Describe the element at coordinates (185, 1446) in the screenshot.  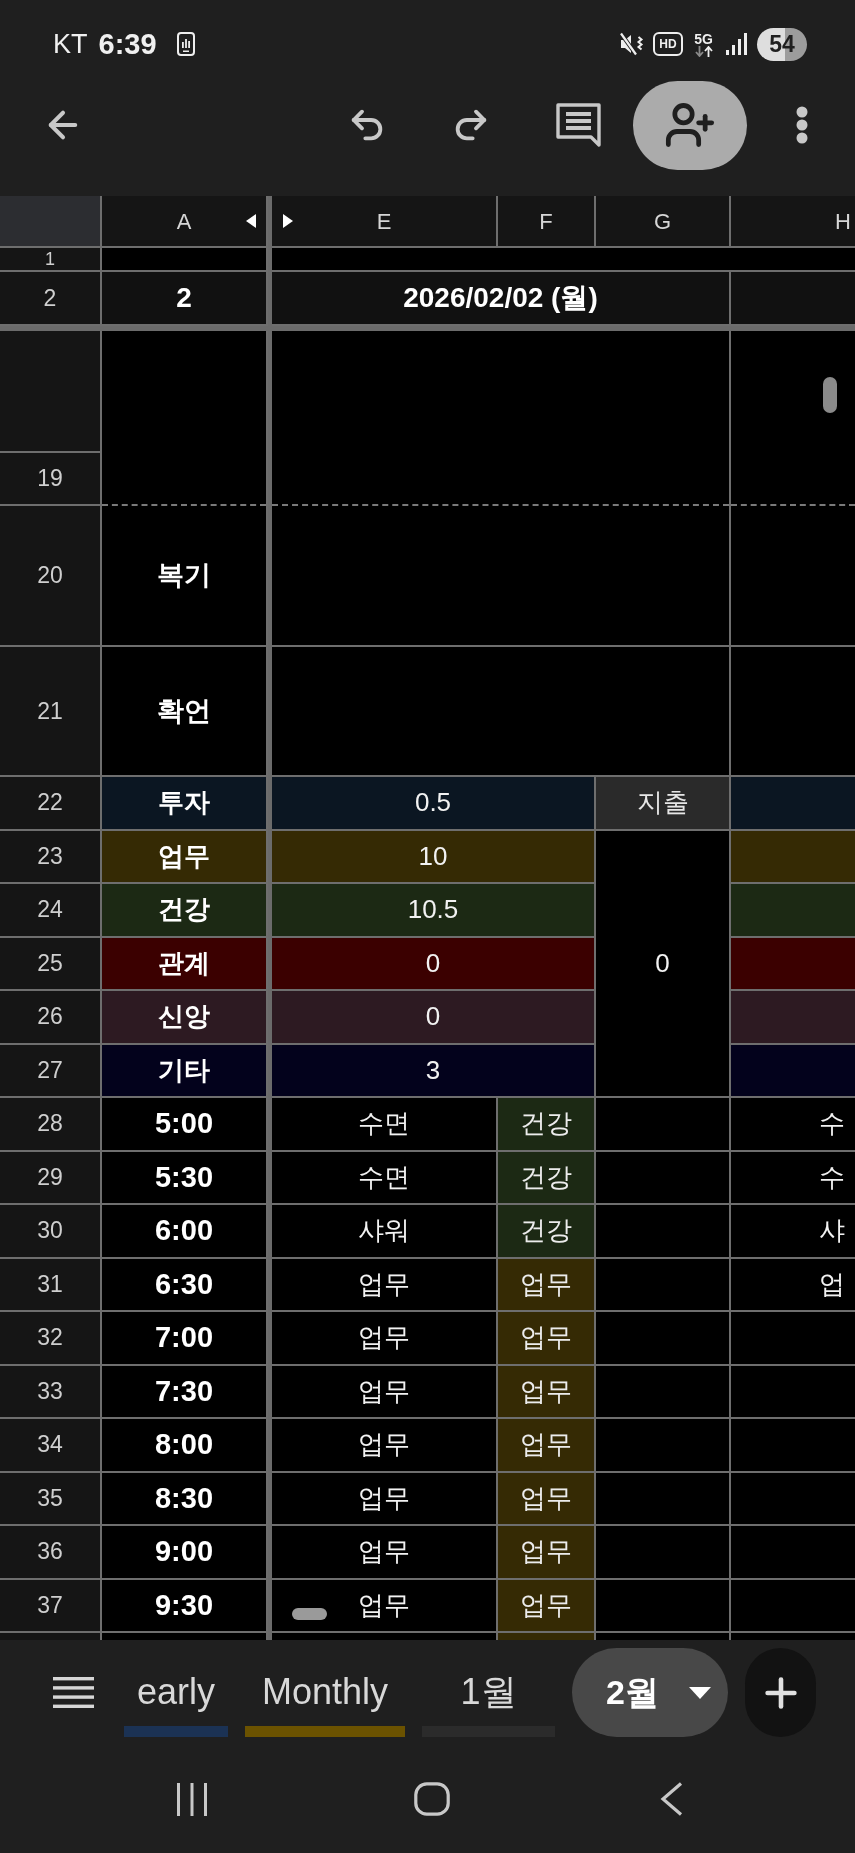
I see `table-cell: 8:00` at that location.